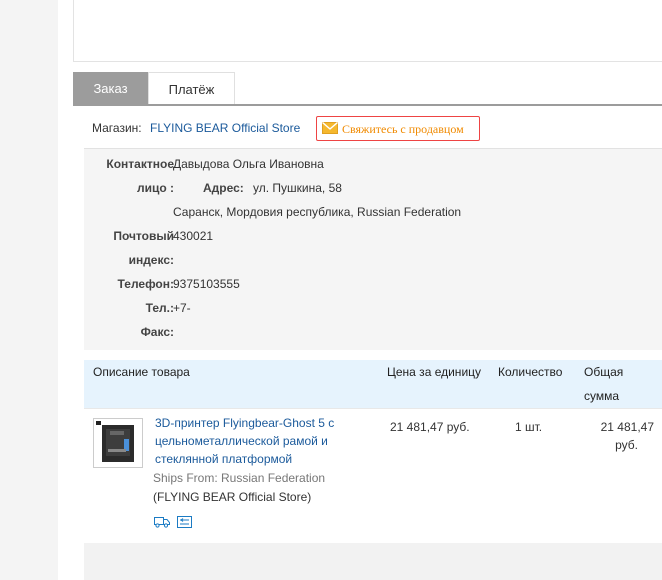 This screenshot has width=662, height=580. Describe the element at coordinates (604, 372) in the screenshot. I see `header-total-line1: Общая` at that location.